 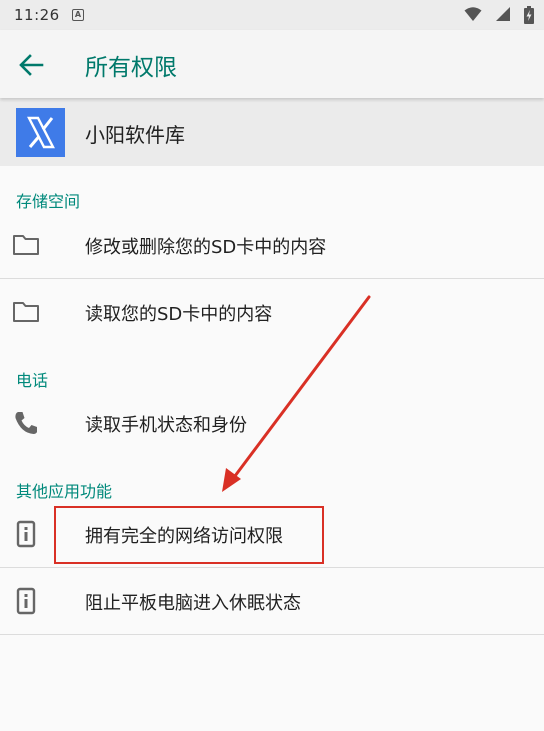 I want to click on status-time: 11:26, so click(x=37, y=15).